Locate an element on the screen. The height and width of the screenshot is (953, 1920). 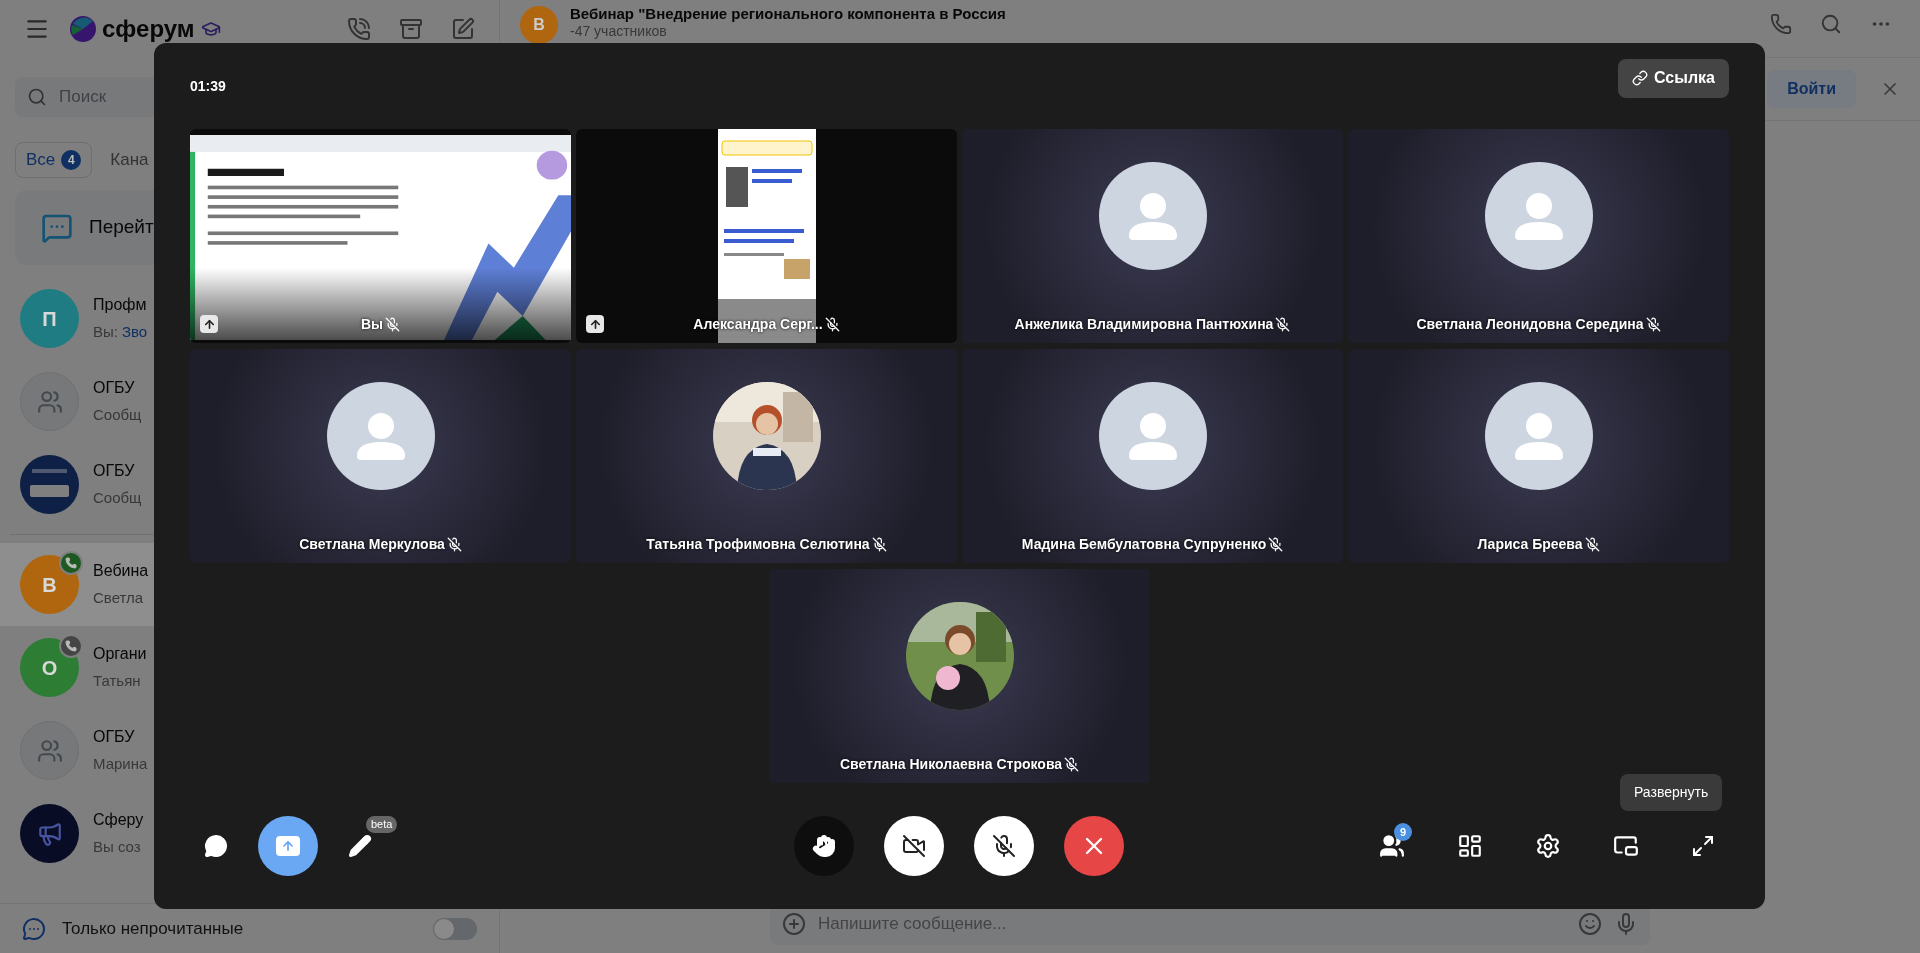
chat-avatar: В is located at coordinates (539, 25).